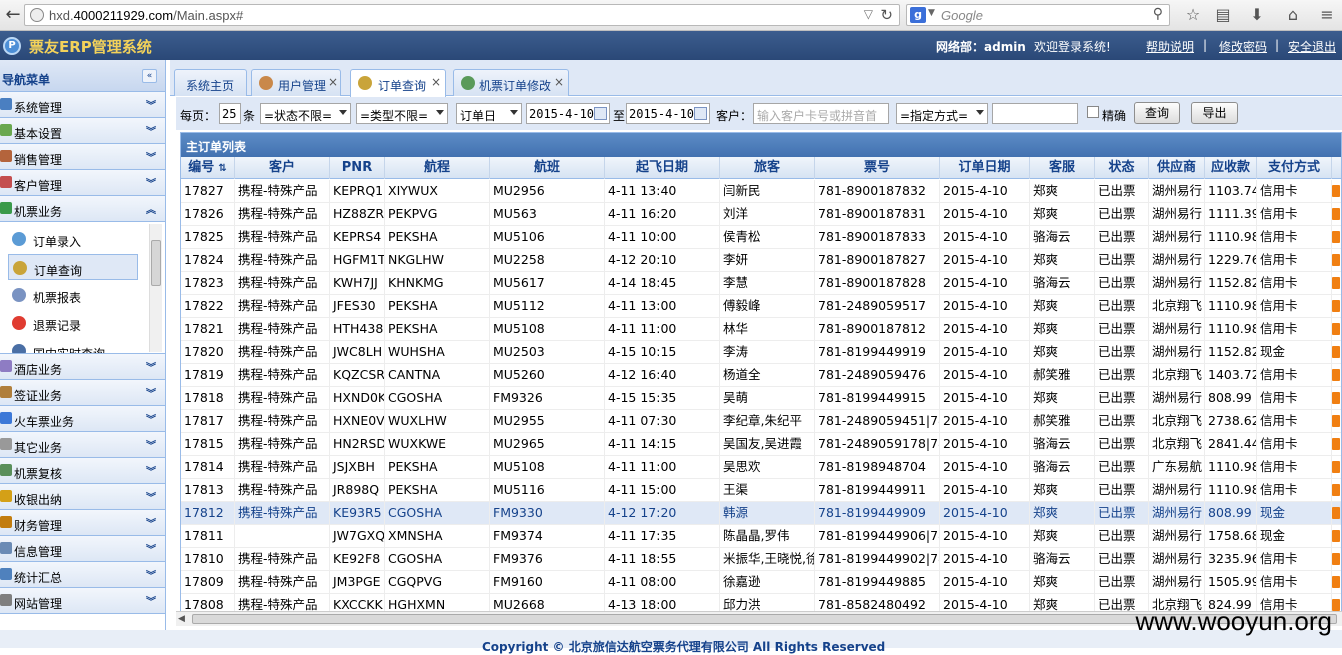  I want to click on sort-icon: ⇅, so click(222, 168).